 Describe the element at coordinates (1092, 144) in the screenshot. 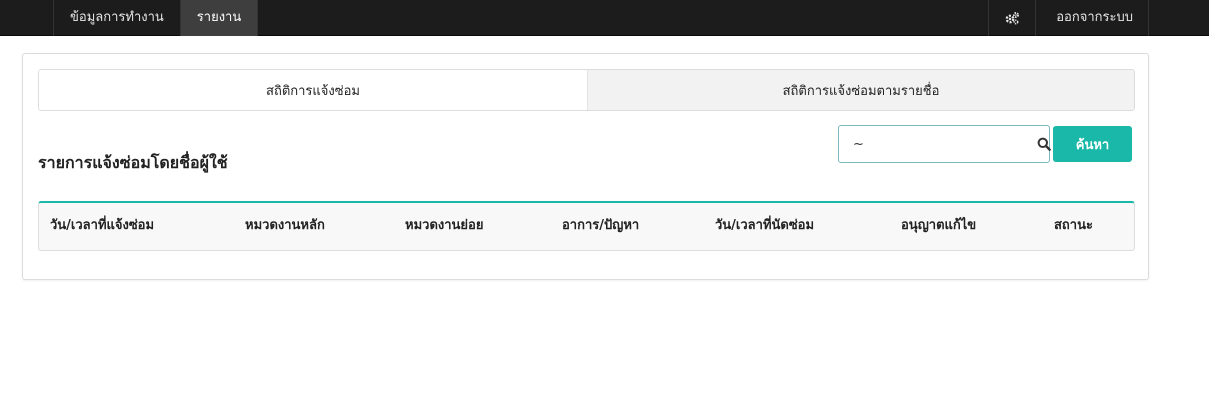

I see `search-button: ค้นหา` at that location.